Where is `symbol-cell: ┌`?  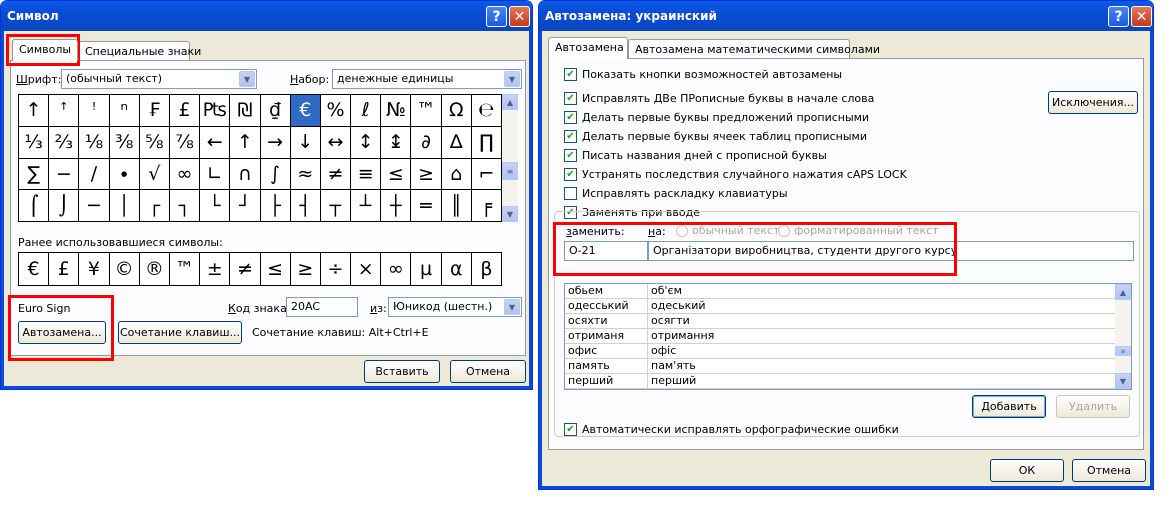 symbol-cell: ┌ is located at coordinates (154, 205).